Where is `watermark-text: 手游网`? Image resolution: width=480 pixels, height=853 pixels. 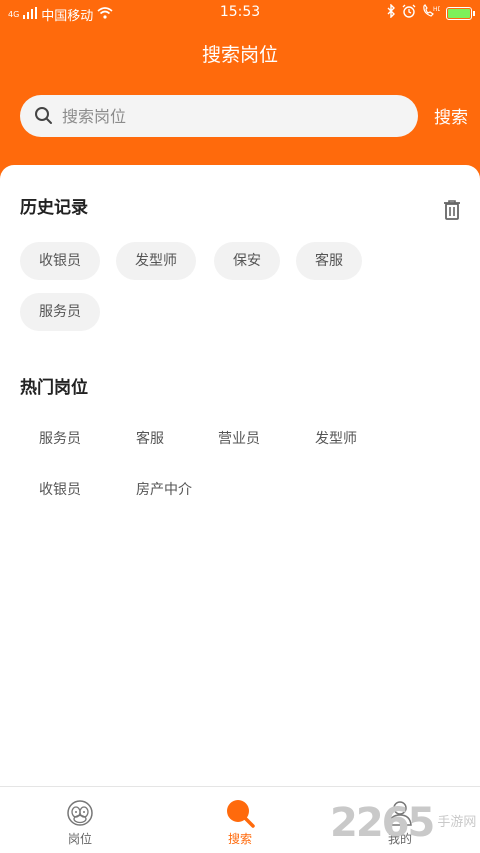
watermark-text: 手游网 is located at coordinates (457, 822).